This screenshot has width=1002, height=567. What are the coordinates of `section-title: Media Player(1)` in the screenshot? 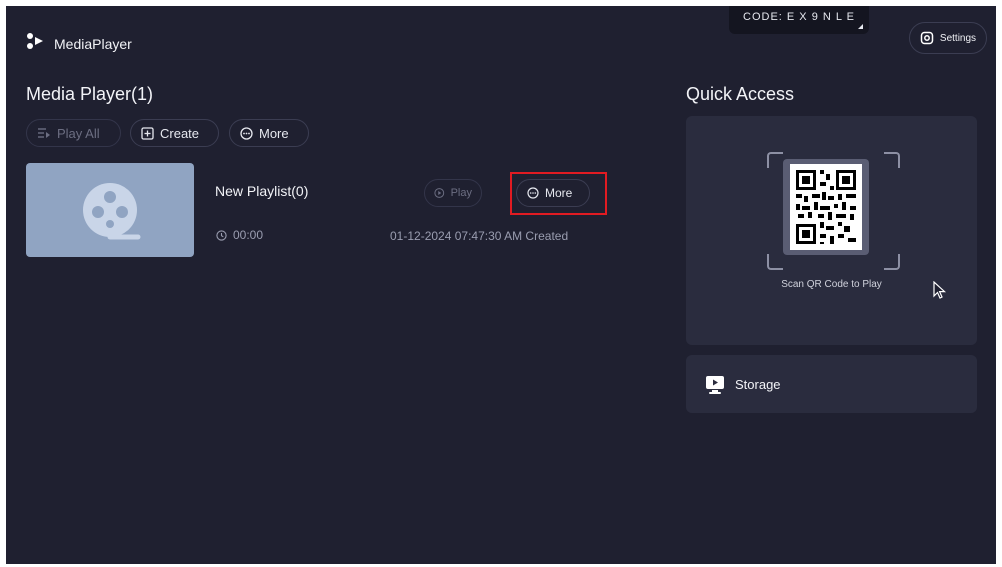 It's located at (90, 94).